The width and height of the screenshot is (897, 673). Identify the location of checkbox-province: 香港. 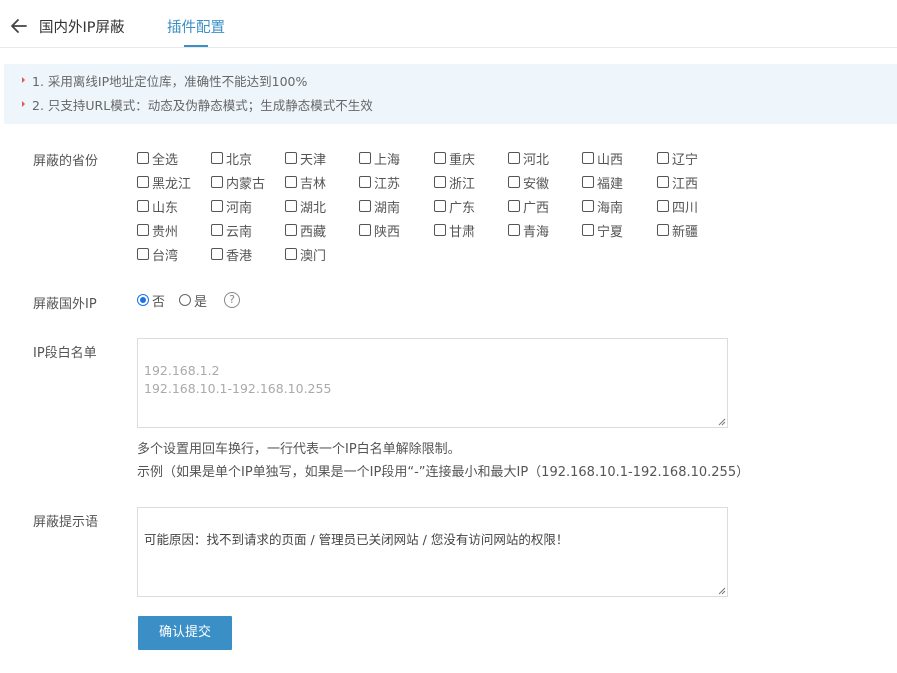
(232, 254).